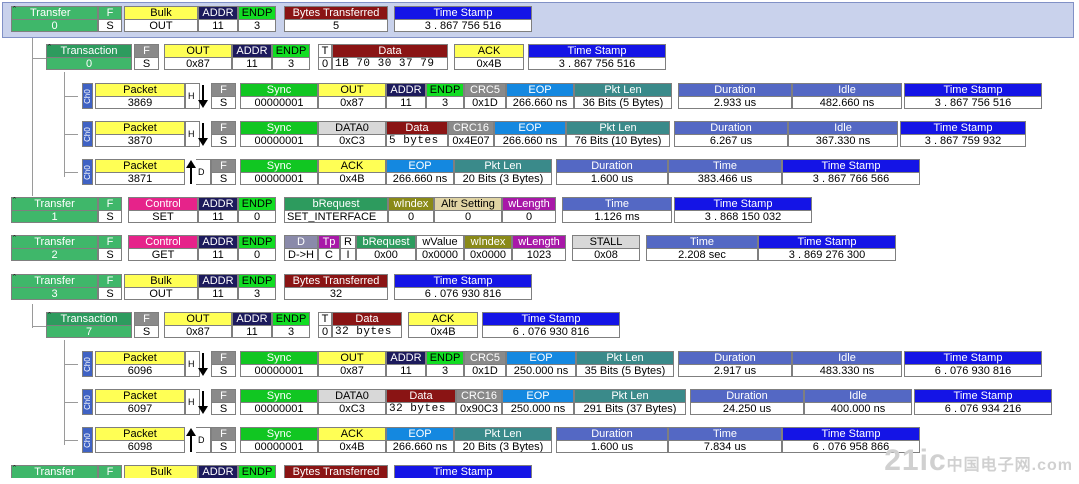 This screenshot has height=484, width=1079. What do you see at coordinates (488, 241) in the screenshot?
I see `windex-label: wIndex` at bounding box center [488, 241].